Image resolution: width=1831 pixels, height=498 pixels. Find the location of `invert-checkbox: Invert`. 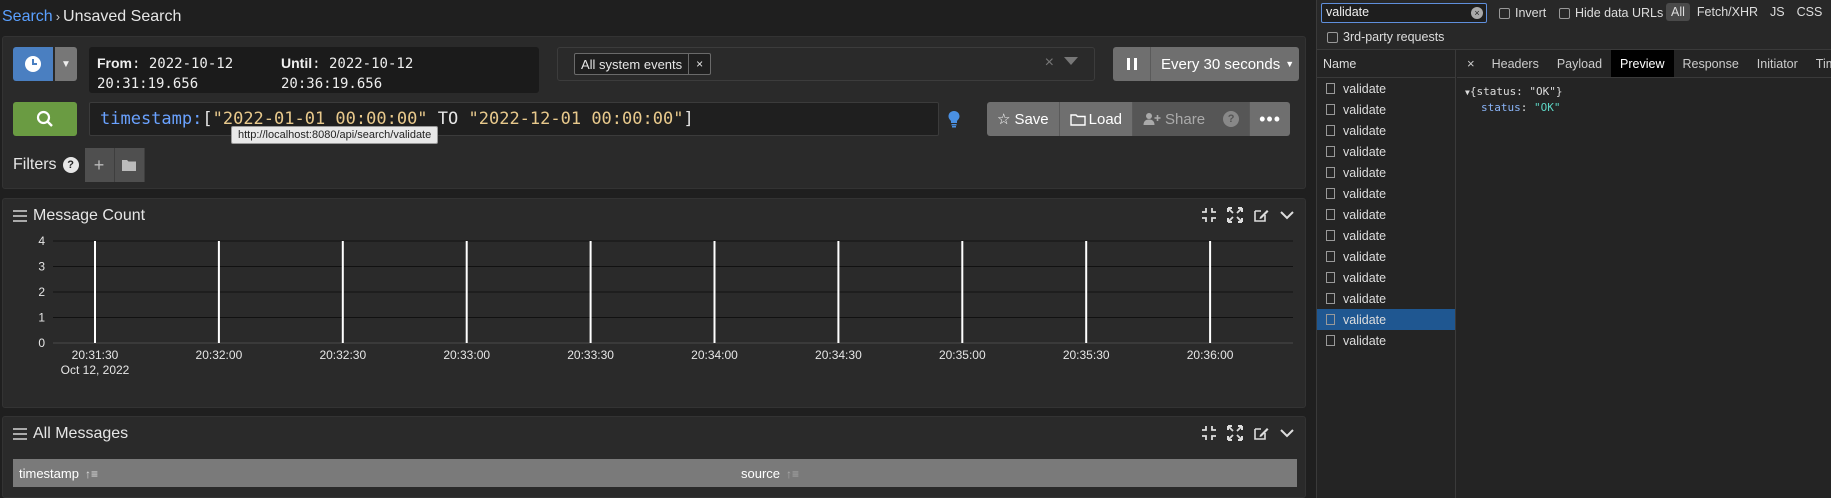

invert-checkbox: Invert is located at coordinates (1522, 13).